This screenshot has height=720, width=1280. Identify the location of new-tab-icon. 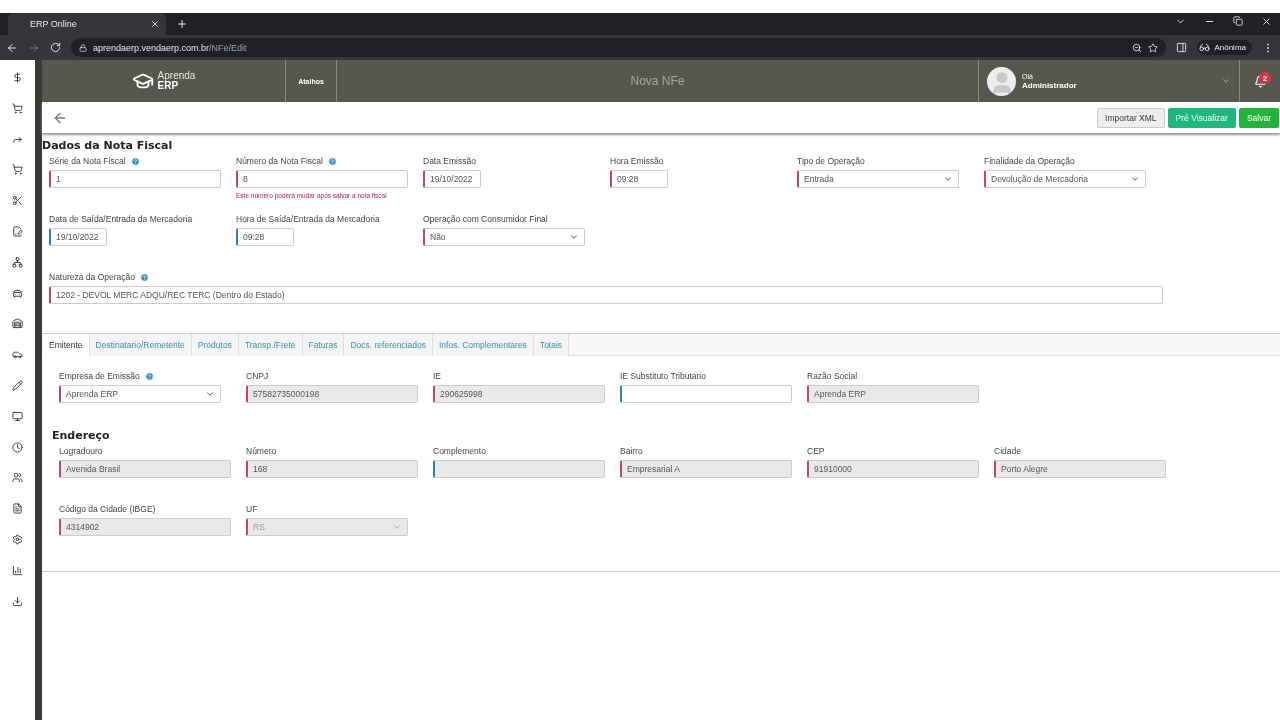
(182, 24).